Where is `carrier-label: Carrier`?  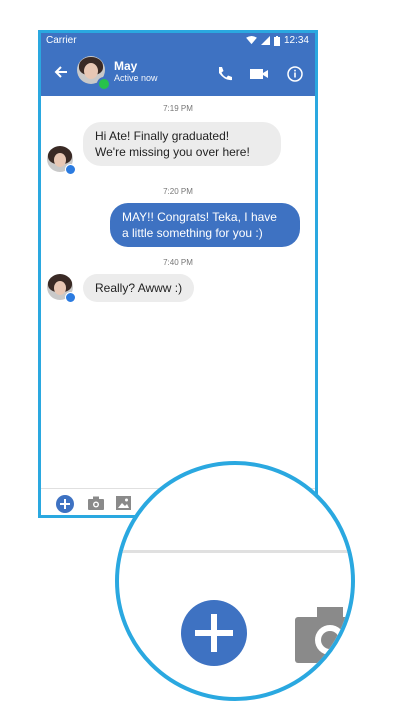
carrier-label: Carrier is located at coordinates (61, 40).